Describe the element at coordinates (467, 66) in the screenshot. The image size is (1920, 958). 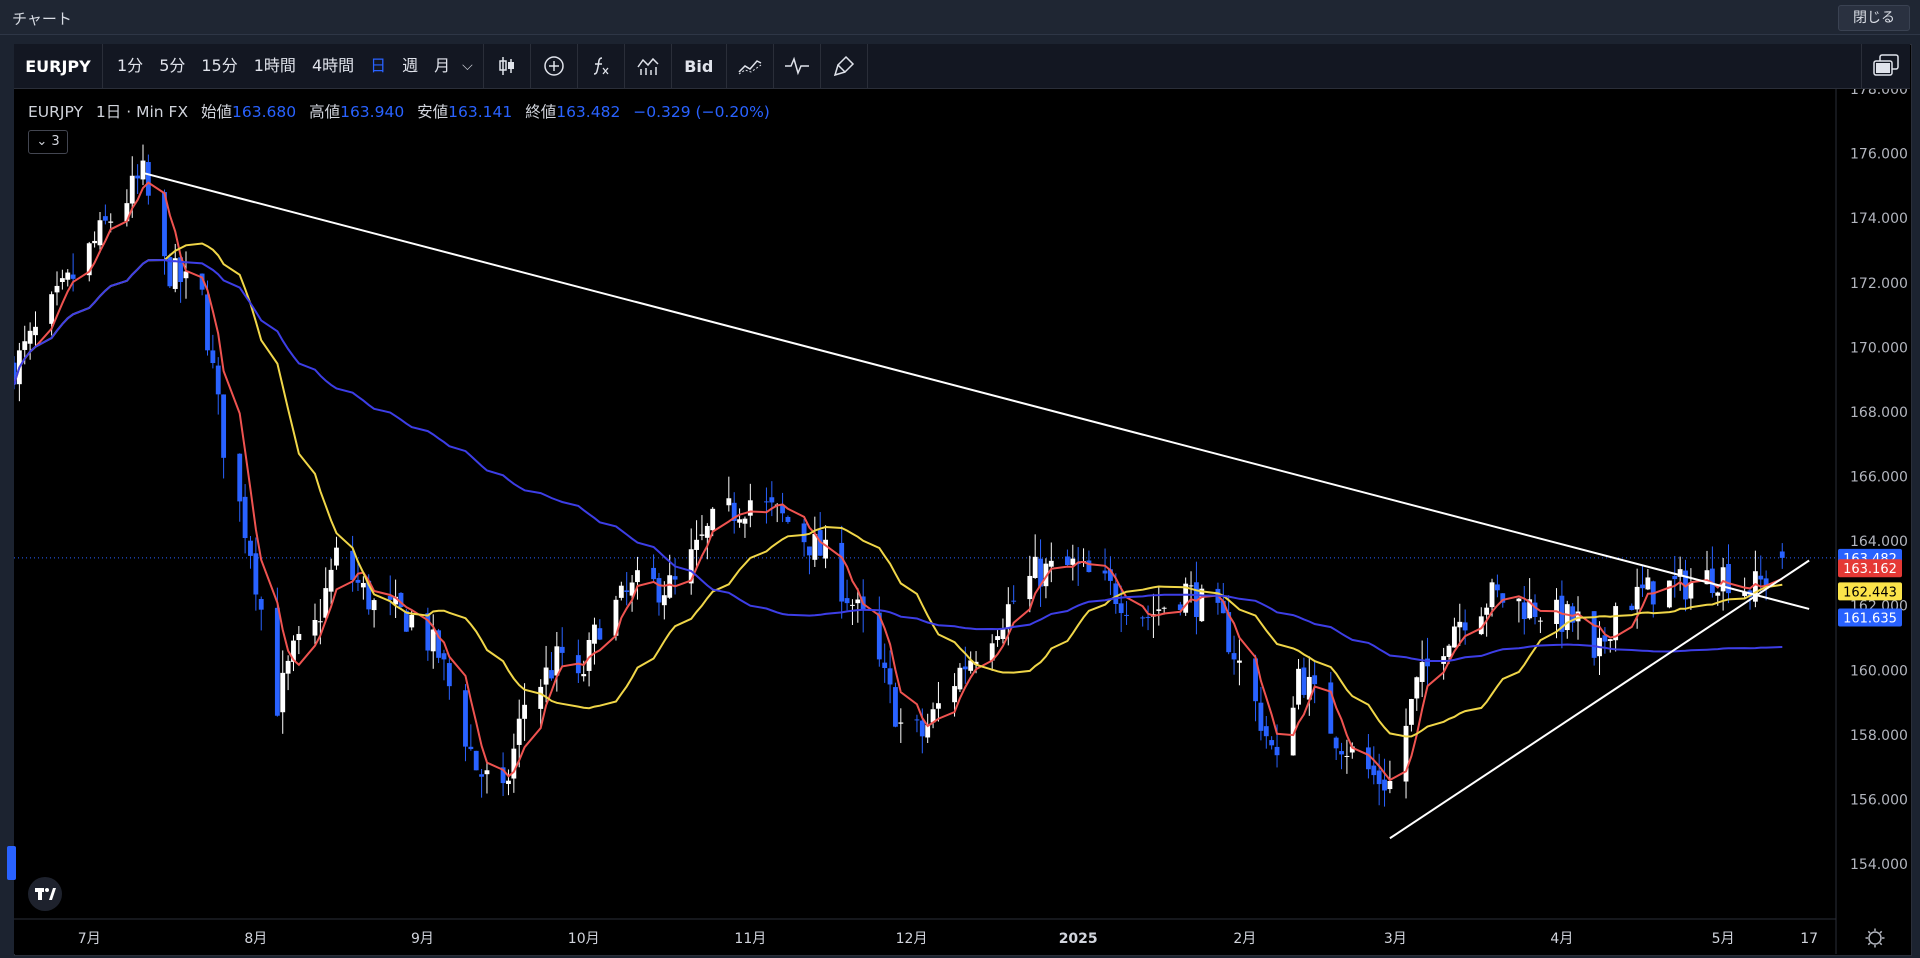
I see `chevron-down-icon: ⌵` at that location.